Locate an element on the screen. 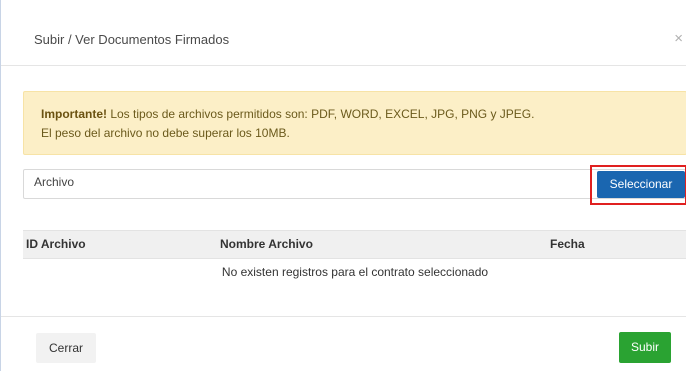 Image resolution: width=686 pixels, height=371 pixels. column-header-date: Fecha is located at coordinates (567, 244).